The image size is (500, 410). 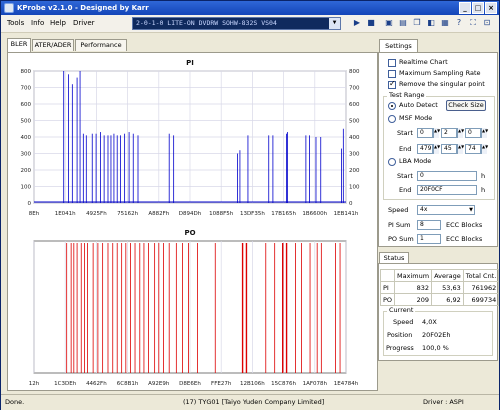 What do you see at coordinates (15, 23) in the screenshot?
I see `menu-tools: Tools` at bounding box center [15, 23].